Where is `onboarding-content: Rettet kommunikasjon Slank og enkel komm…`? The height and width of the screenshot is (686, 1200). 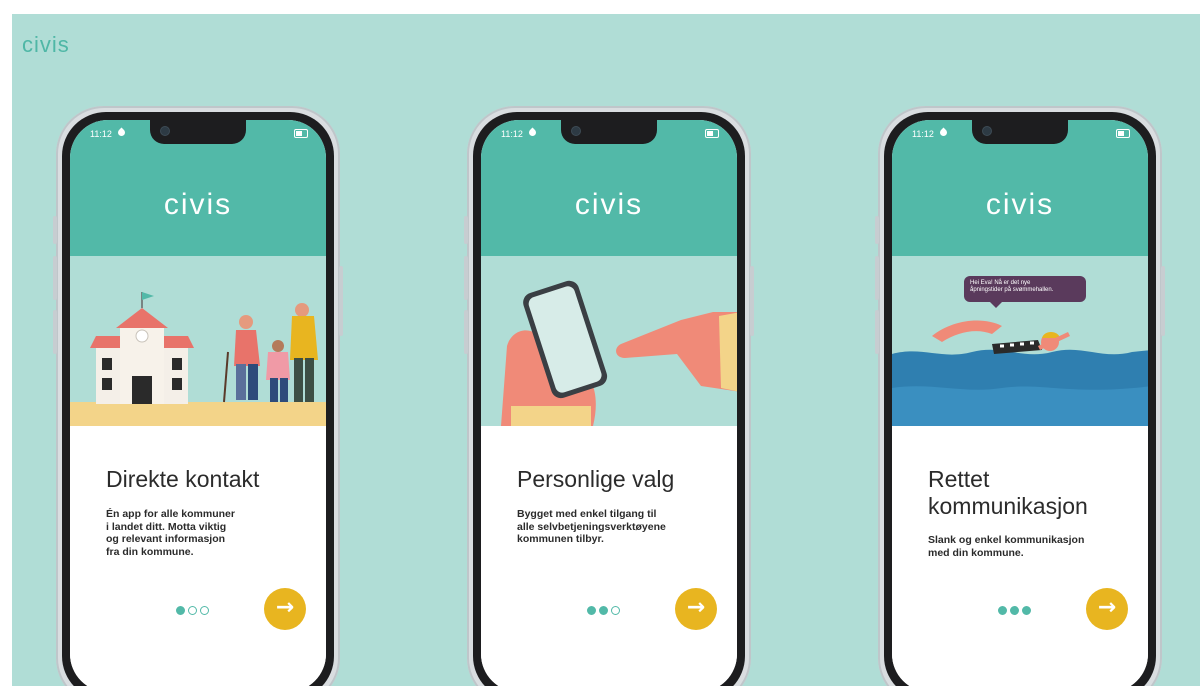 onboarding-content: Rettet kommunikasjon Slank og enkel komm… is located at coordinates (1020, 556).